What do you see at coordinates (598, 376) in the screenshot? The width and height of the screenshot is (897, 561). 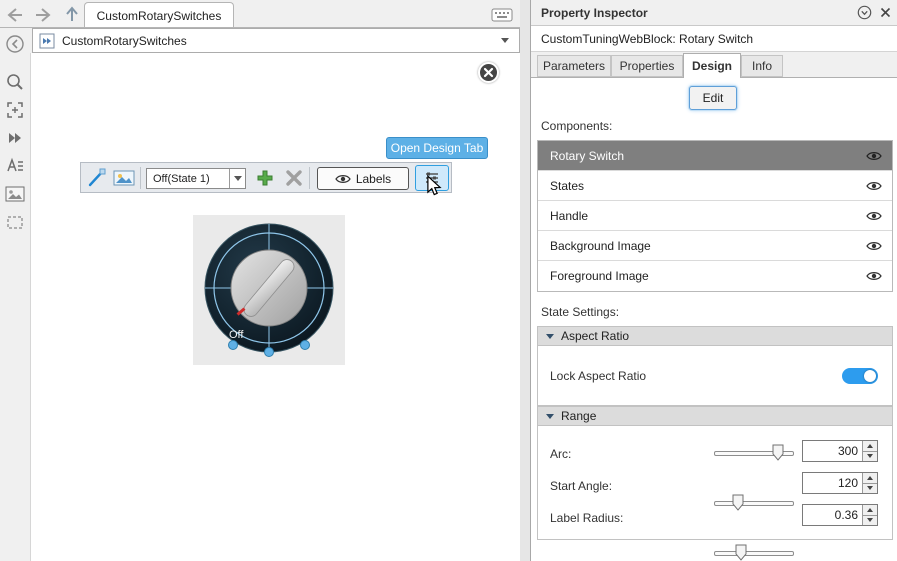 I see `lock-aspect-ratio-label: Lock Aspect Ratio` at bounding box center [598, 376].